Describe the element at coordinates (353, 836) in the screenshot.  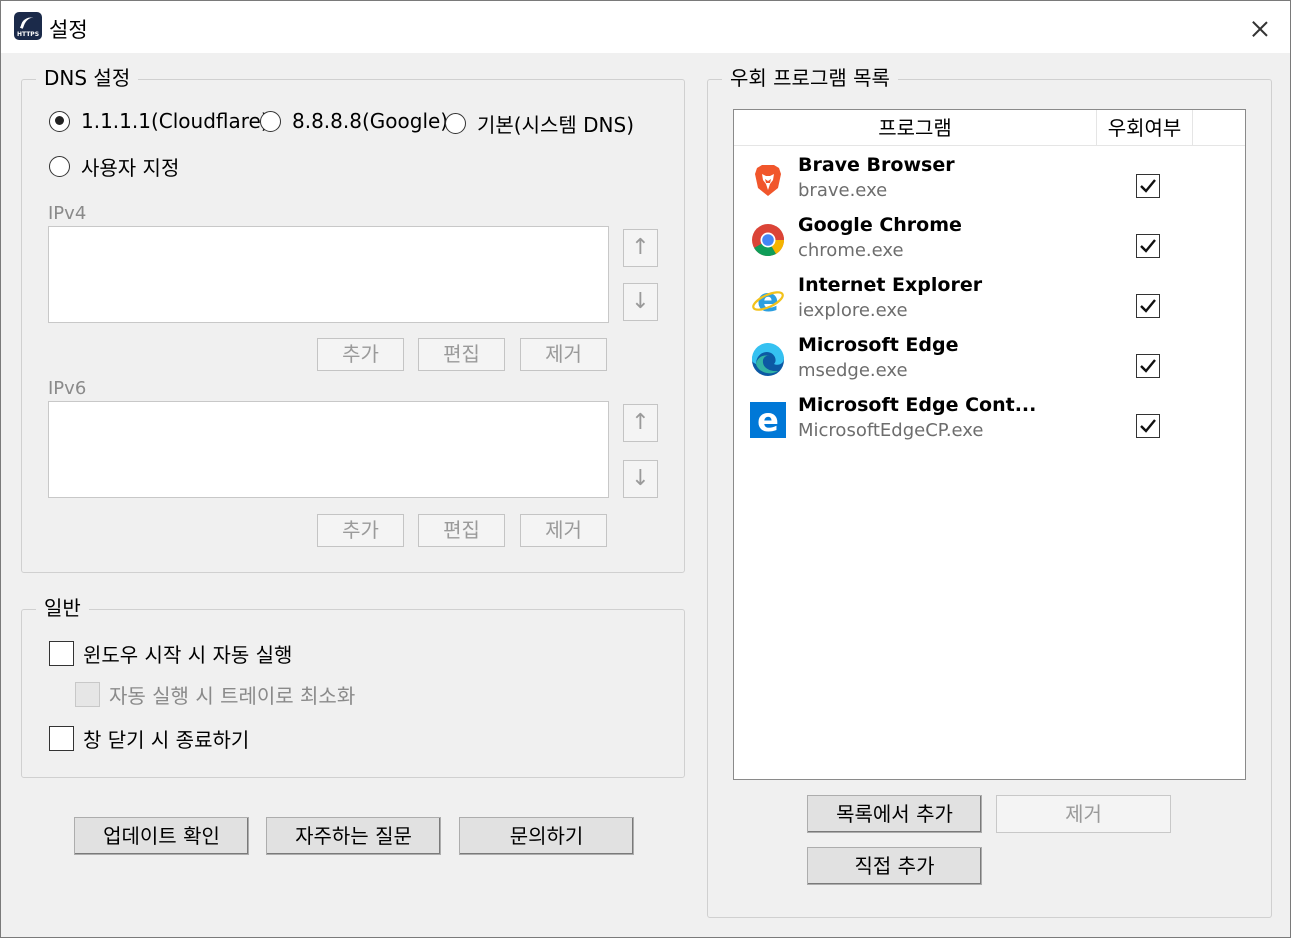
I see `faq-button: 자주하는 질문` at that location.